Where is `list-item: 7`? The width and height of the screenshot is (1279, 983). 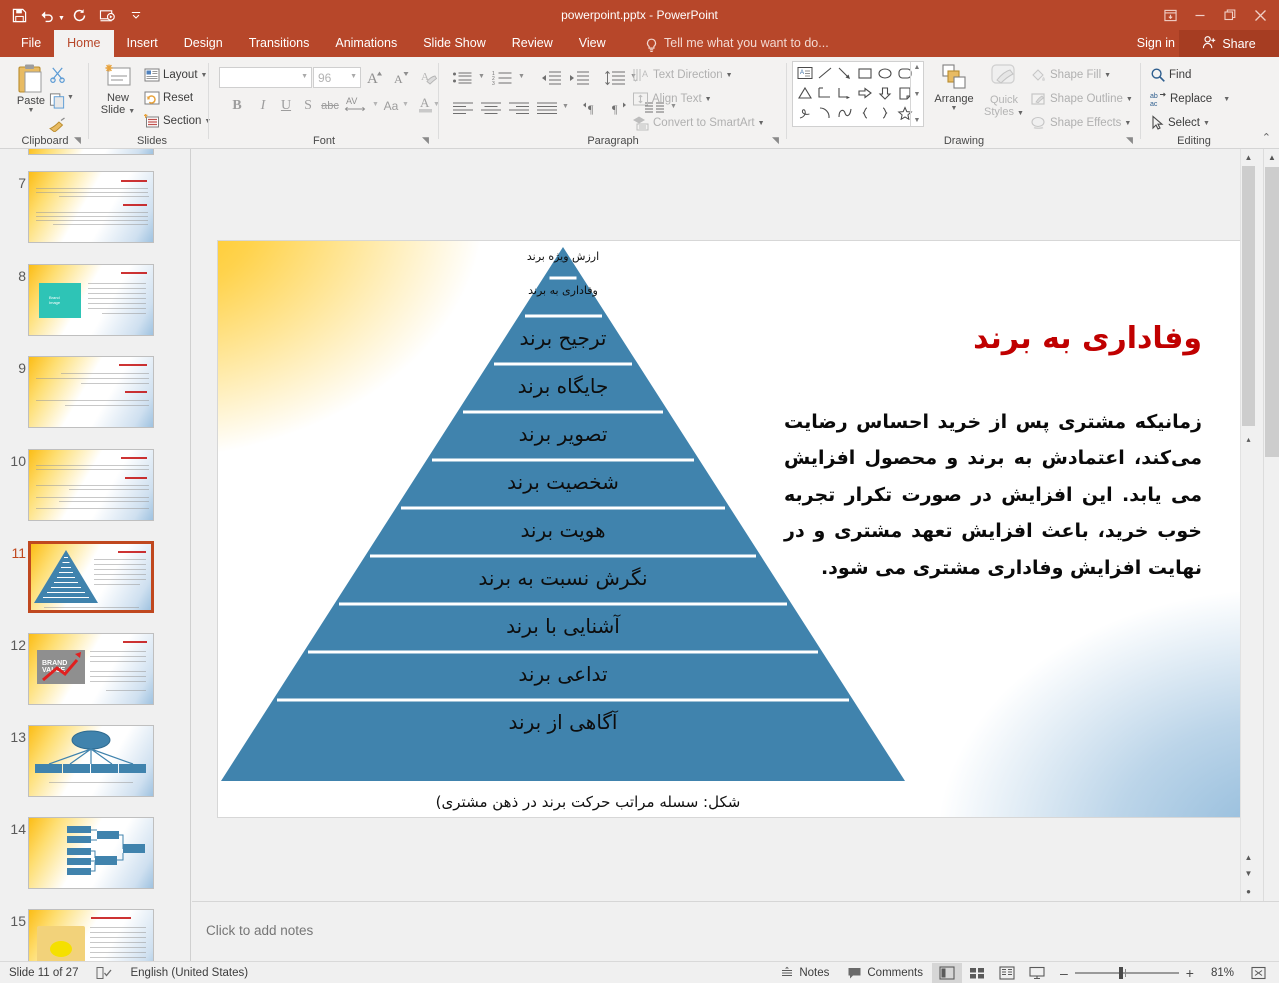
list-item: 7 is located at coordinates (87, 211).